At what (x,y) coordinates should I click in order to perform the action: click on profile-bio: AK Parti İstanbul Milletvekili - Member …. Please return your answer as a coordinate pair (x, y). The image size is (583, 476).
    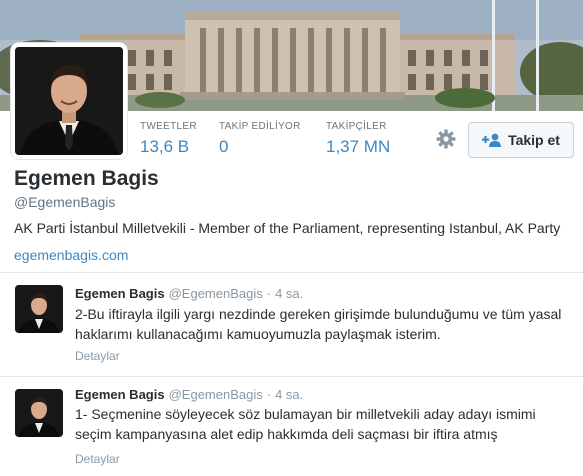
    Looking at the image, I should click on (287, 228).